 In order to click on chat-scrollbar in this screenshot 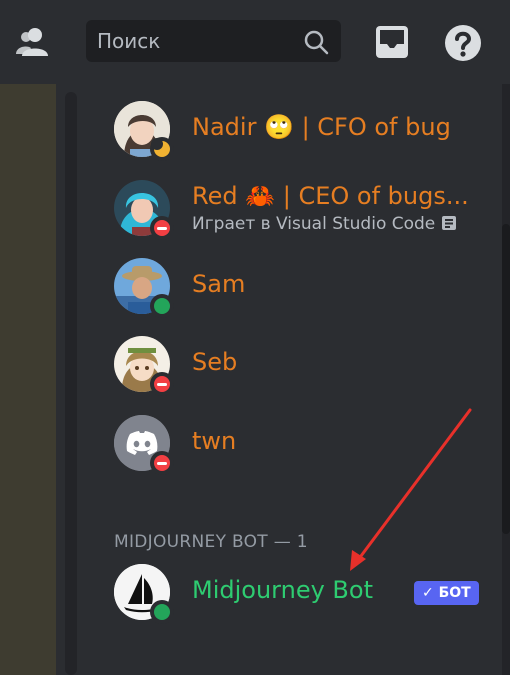, I will do `click(71, 379)`.